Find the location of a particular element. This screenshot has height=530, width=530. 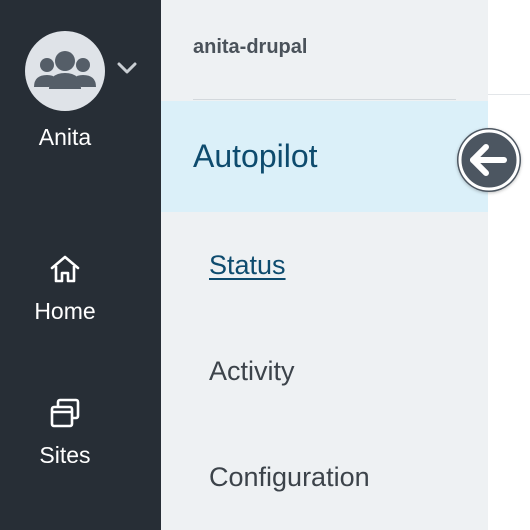

collapse-nav-button is located at coordinates (489, 160).